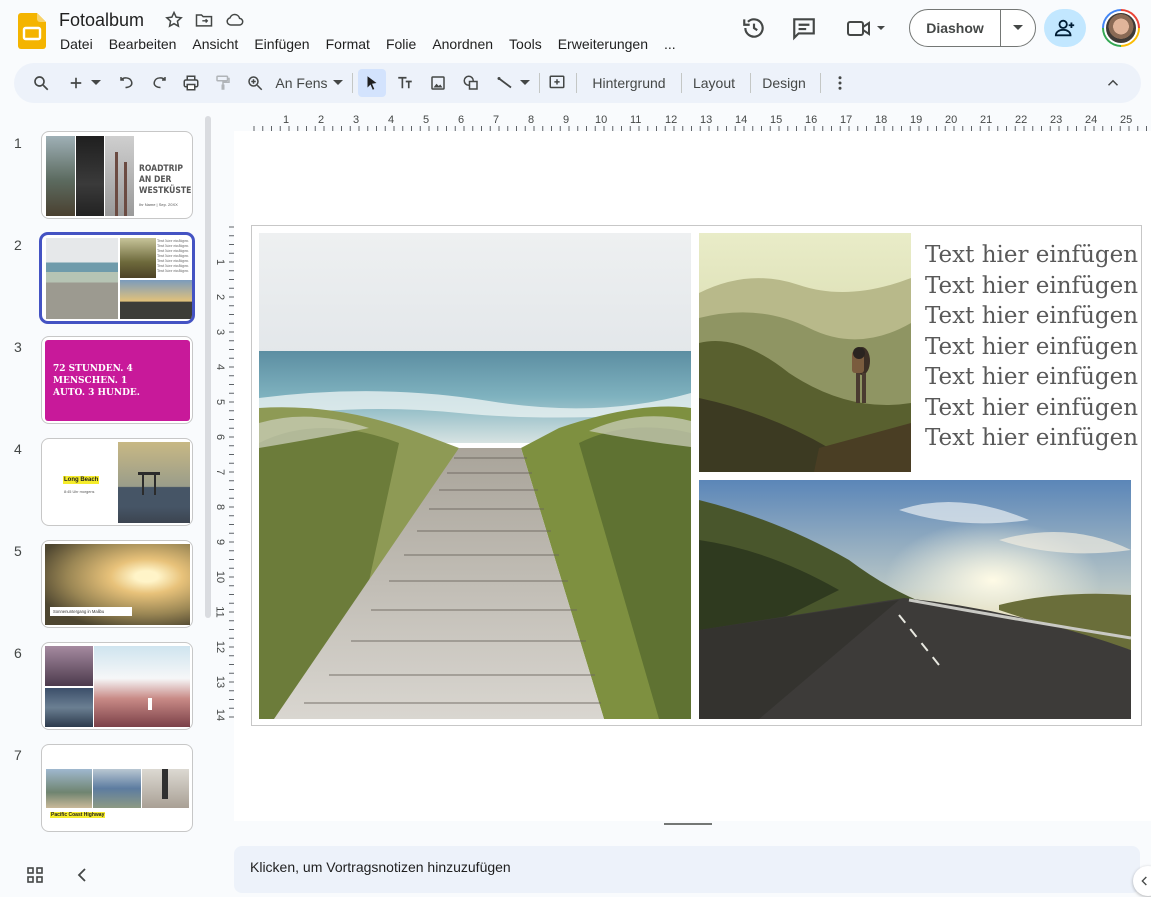 The width and height of the screenshot is (1151, 897). I want to click on toolbar: An Fens Hintergrund Layout Design, so click(577, 83).